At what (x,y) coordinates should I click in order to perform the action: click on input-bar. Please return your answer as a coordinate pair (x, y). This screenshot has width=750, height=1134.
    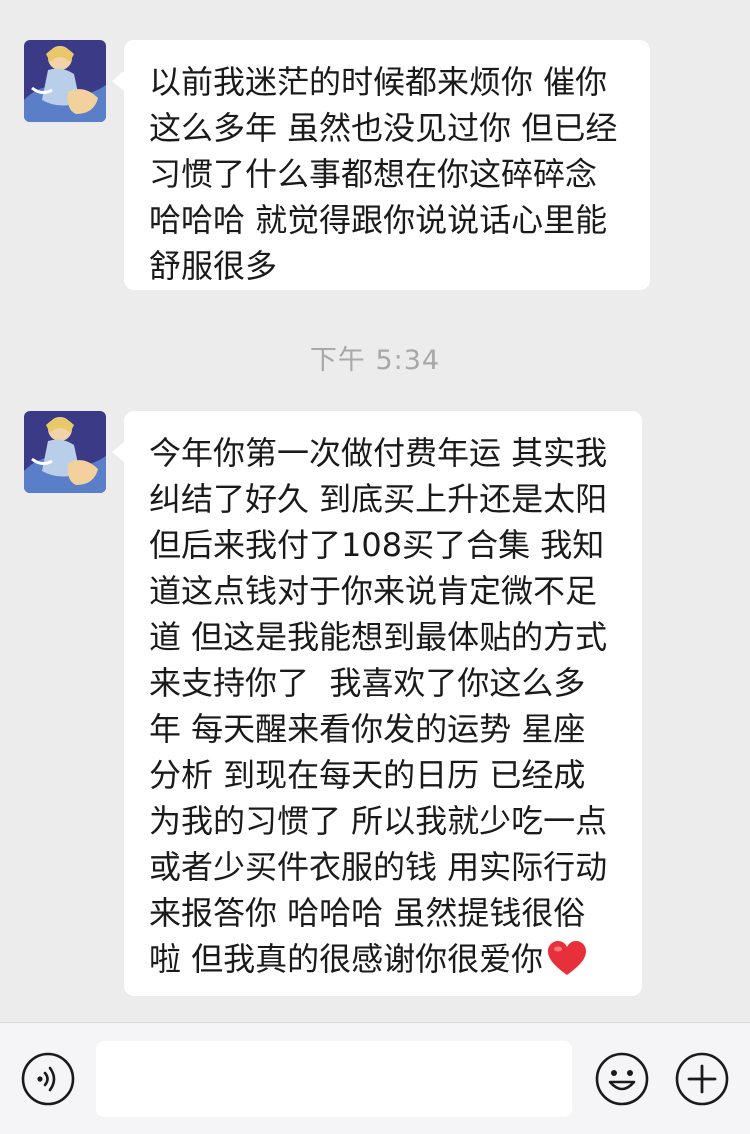
    Looking at the image, I should click on (375, 1078).